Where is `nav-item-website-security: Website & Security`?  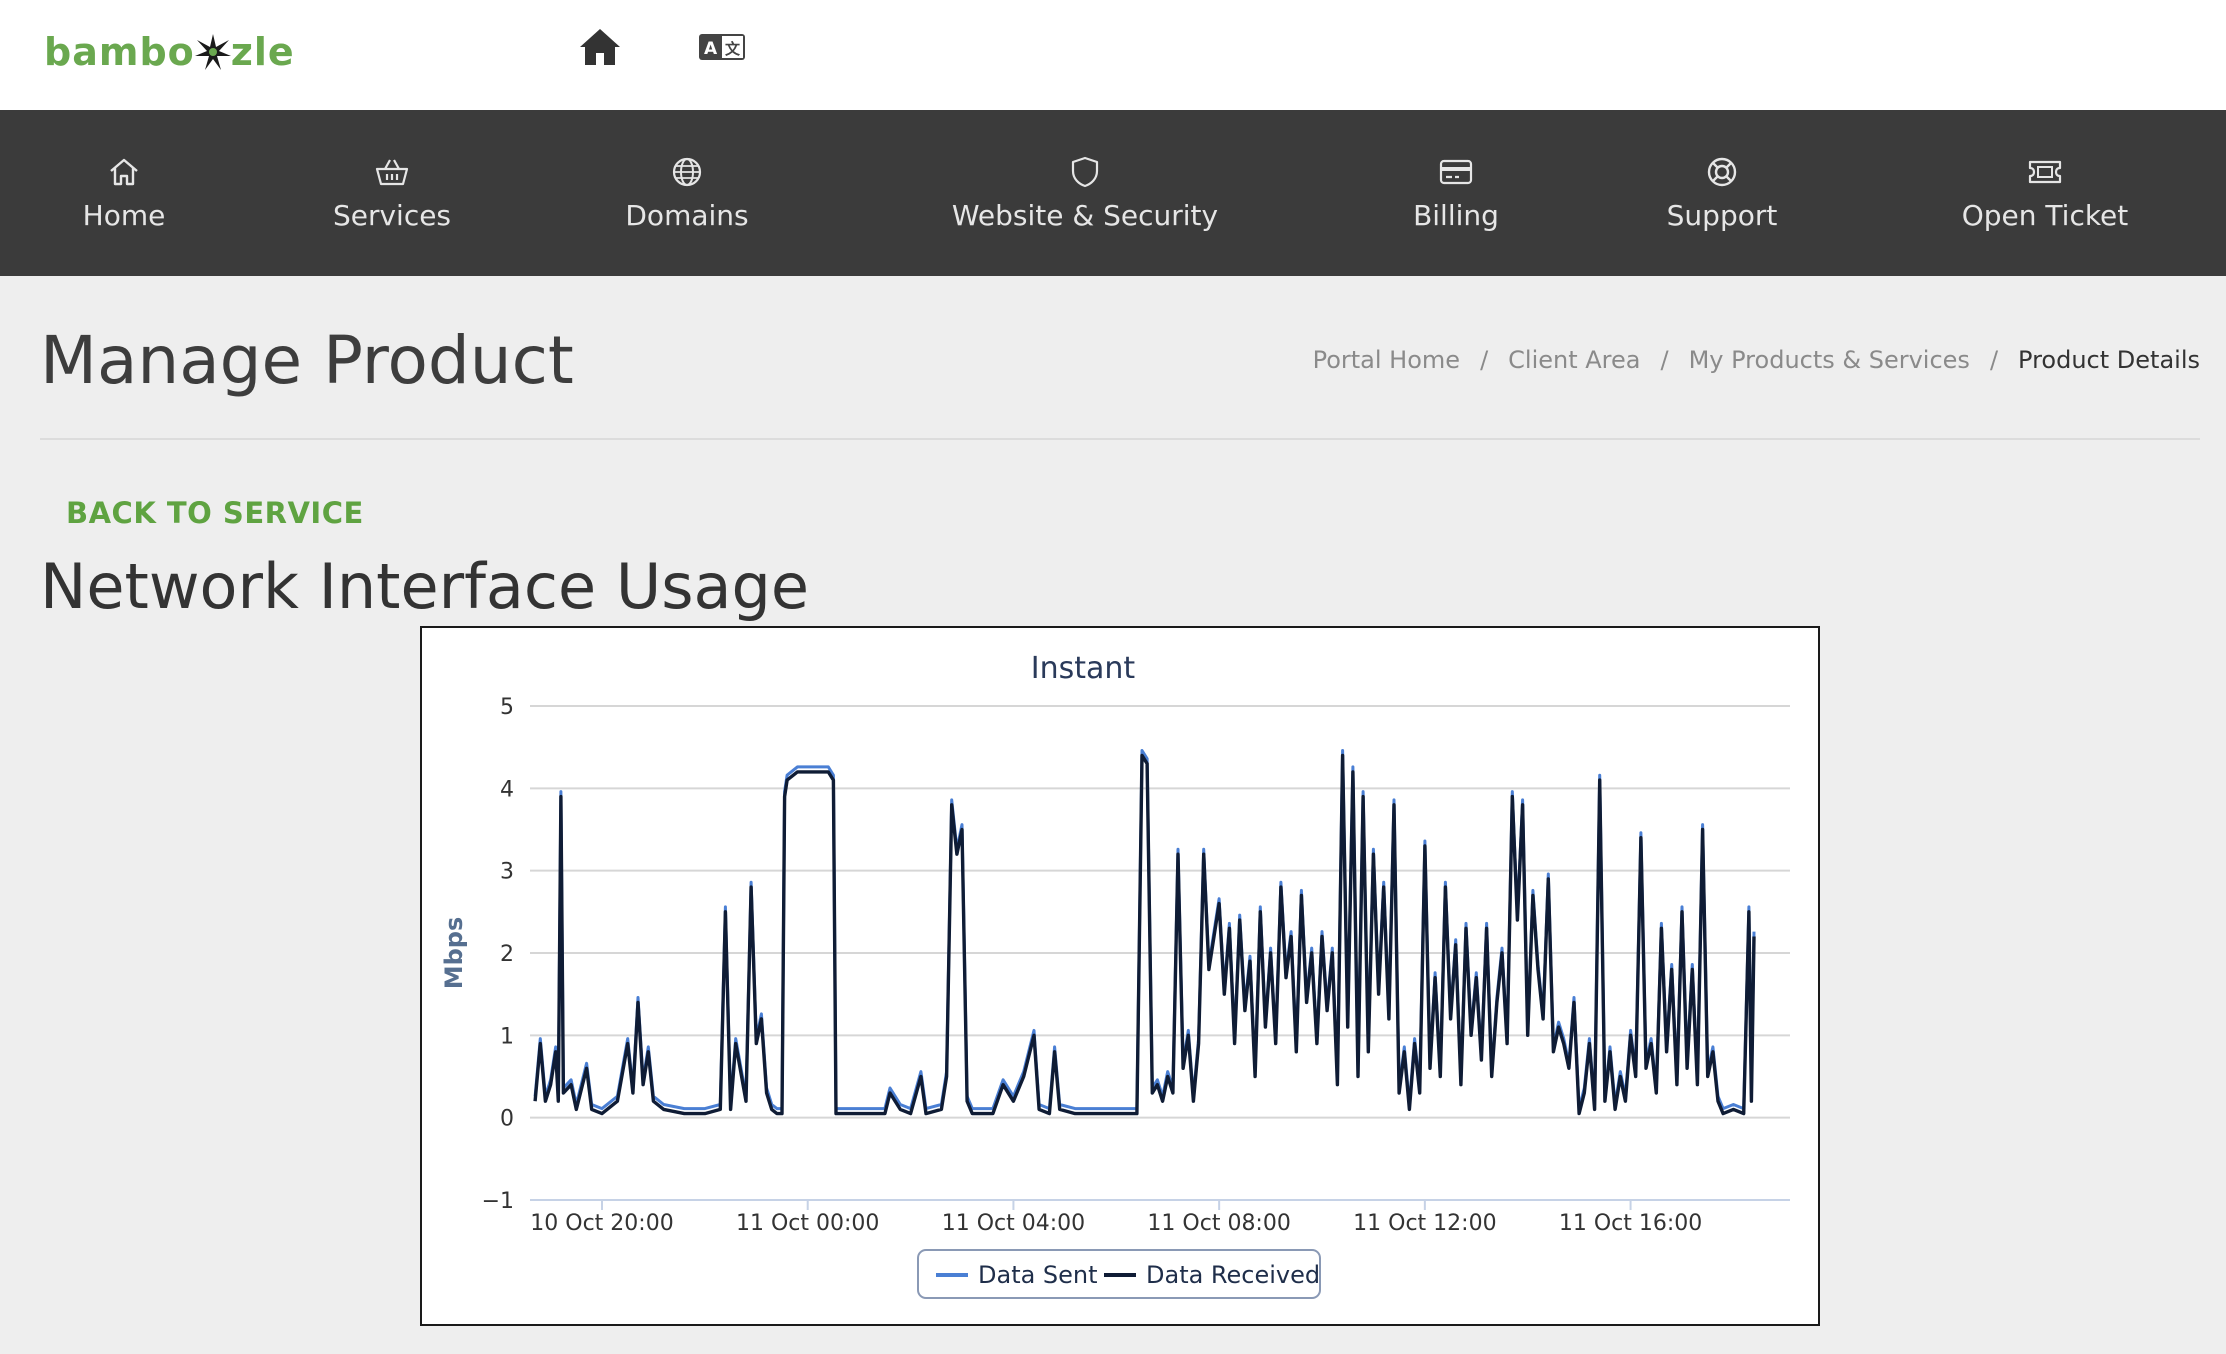 nav-item-website-security: Website & Security is located at coordinates (1085, 193).